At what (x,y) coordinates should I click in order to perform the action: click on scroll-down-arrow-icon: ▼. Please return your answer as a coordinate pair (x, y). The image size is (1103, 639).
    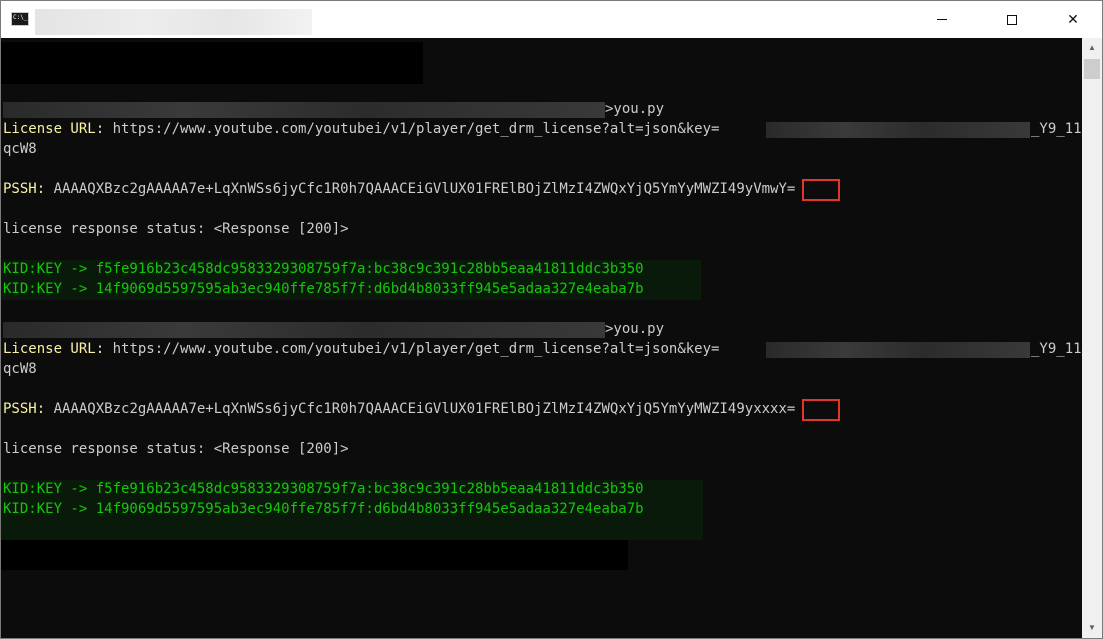
    Looking at the image, I should click on (1092, 628).